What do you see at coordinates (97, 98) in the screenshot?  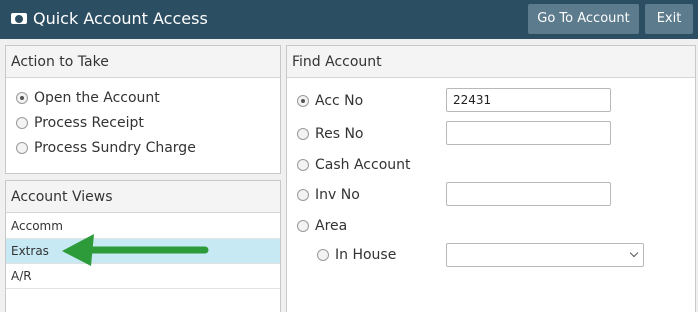 I see `radio-label: Open the Account` at bounding box center [97, 98].